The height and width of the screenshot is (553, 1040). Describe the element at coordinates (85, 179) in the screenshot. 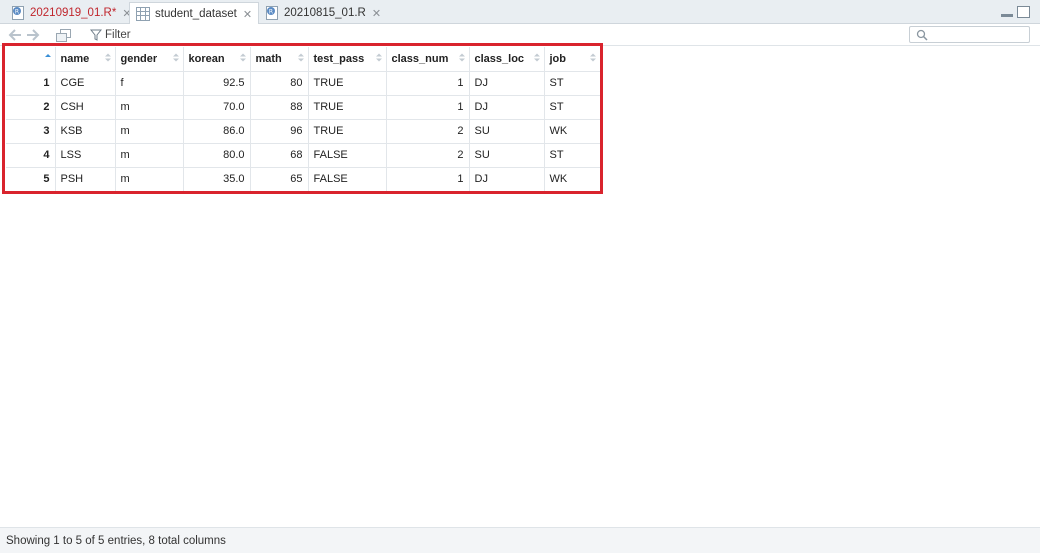

I see `cell-name: PSH` at that location.